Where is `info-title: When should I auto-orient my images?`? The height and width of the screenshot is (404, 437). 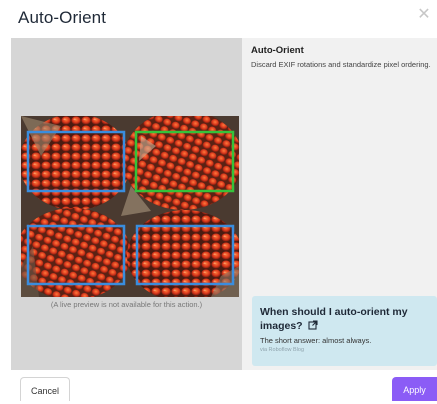
info-title: When should I auto-orient my images? is located at coordinates (344, 319).